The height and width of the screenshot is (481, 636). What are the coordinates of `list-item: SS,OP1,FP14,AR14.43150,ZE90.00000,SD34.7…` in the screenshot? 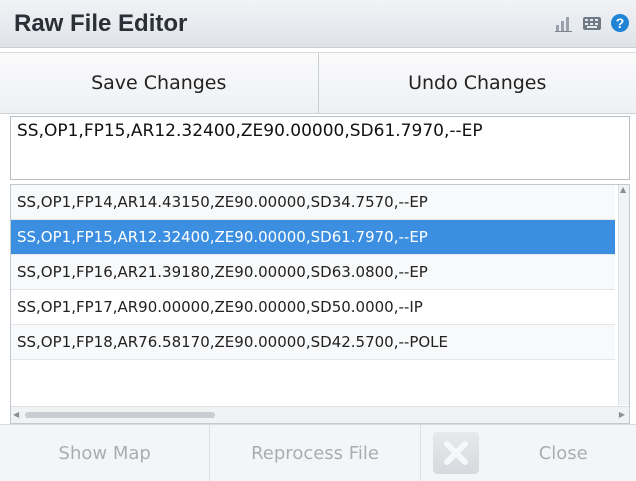 It's located at (313, 202).